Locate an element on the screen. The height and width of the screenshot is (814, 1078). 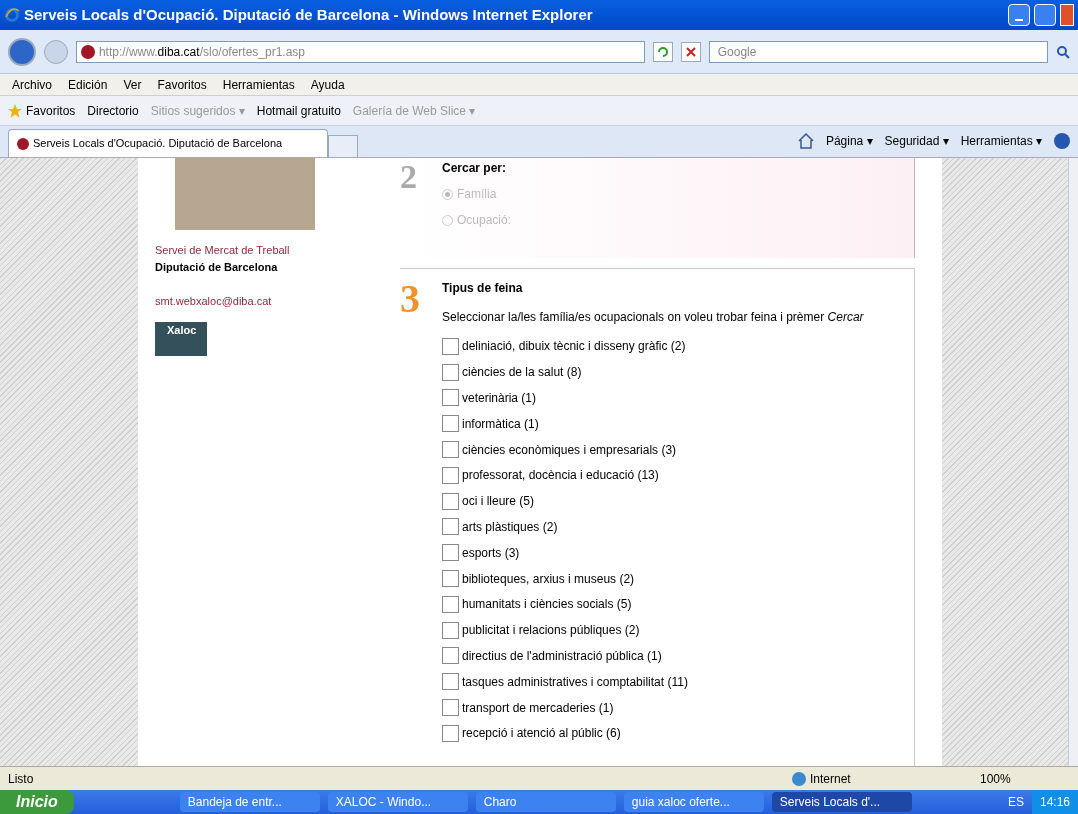
checkbox-label: biblioteques, arxius i museus (2) is located at coordinates (548, 579).